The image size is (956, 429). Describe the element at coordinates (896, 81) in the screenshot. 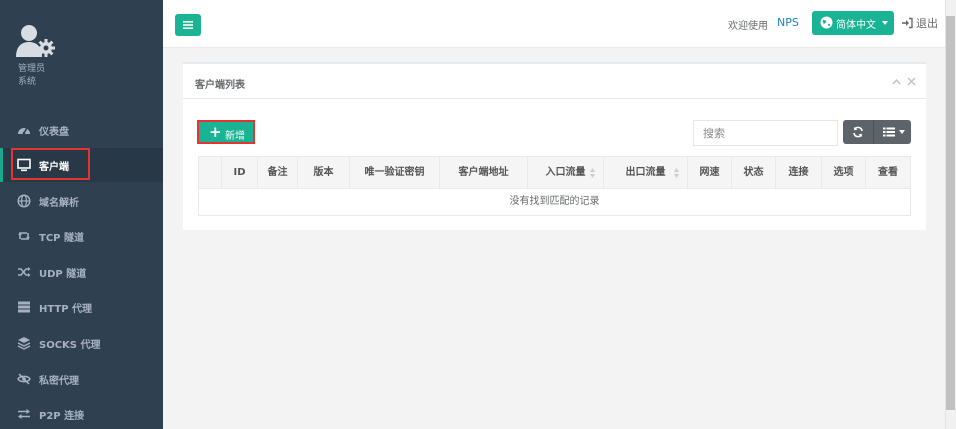

I see `chevron-up-icon` at that location.